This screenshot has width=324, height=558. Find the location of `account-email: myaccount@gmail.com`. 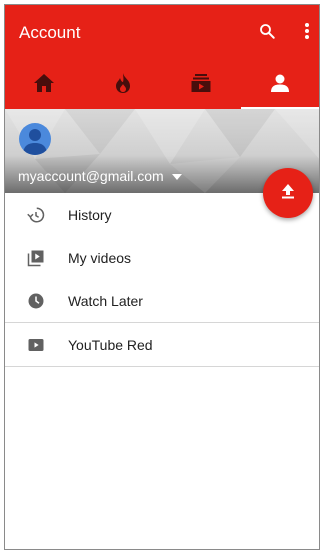

account-email: myaccount@gmail.com is located at coordinates (91, 176).